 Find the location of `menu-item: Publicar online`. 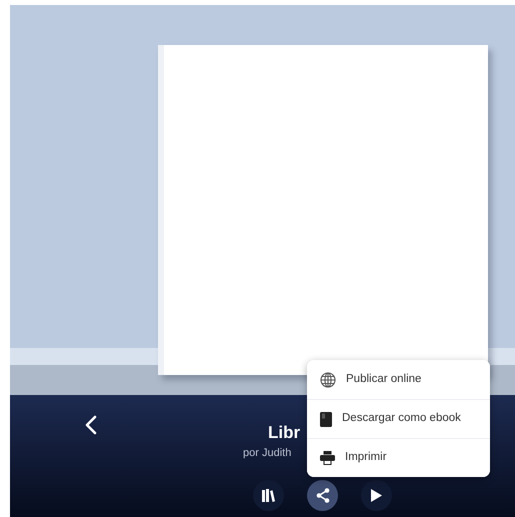

menu-item: Publicar online is located at coordinates (398, 379).